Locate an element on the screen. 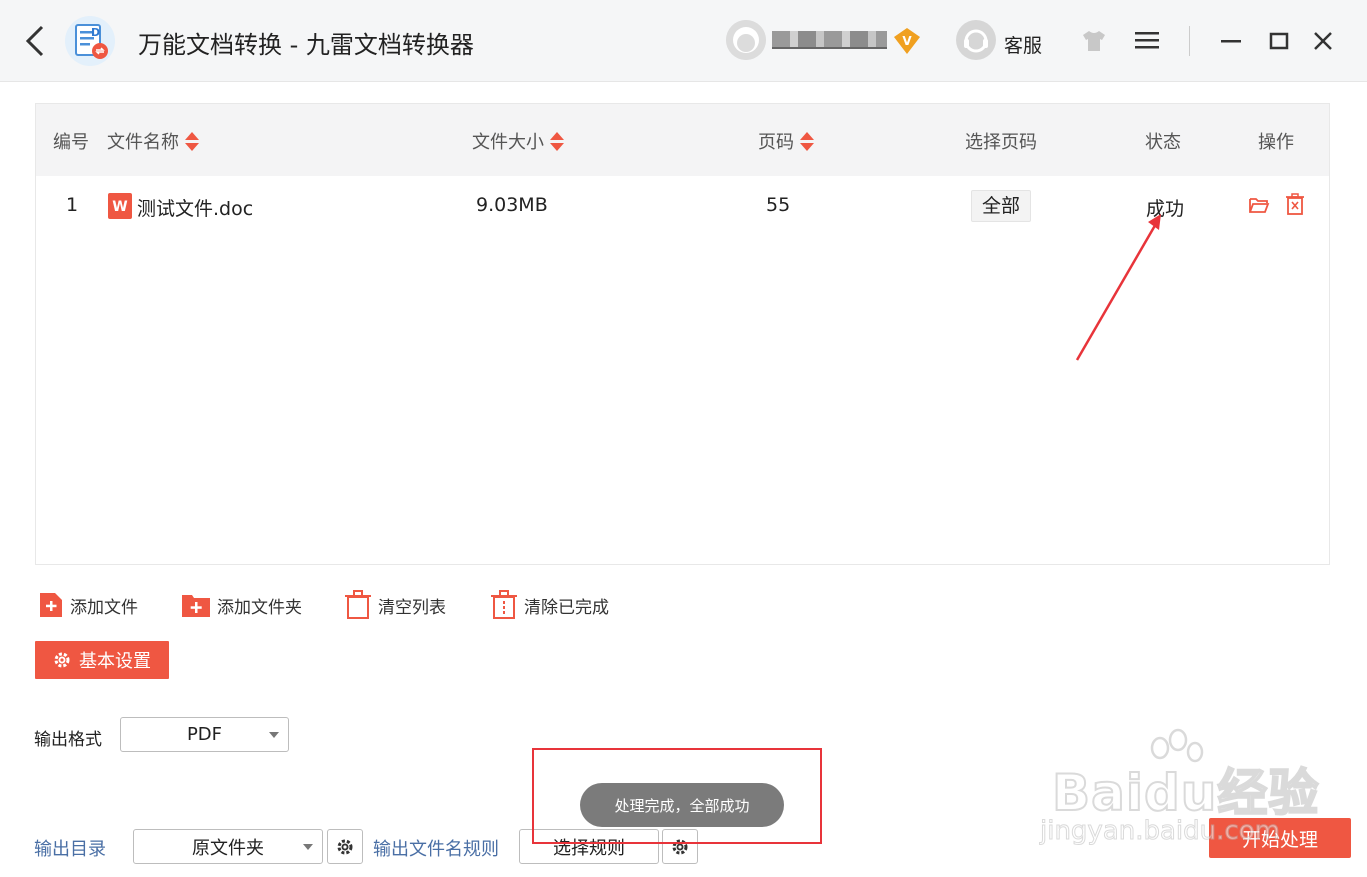 This screenshot has width=1367, height=877. word-file-icon: W is located at coordinates (120, 206).